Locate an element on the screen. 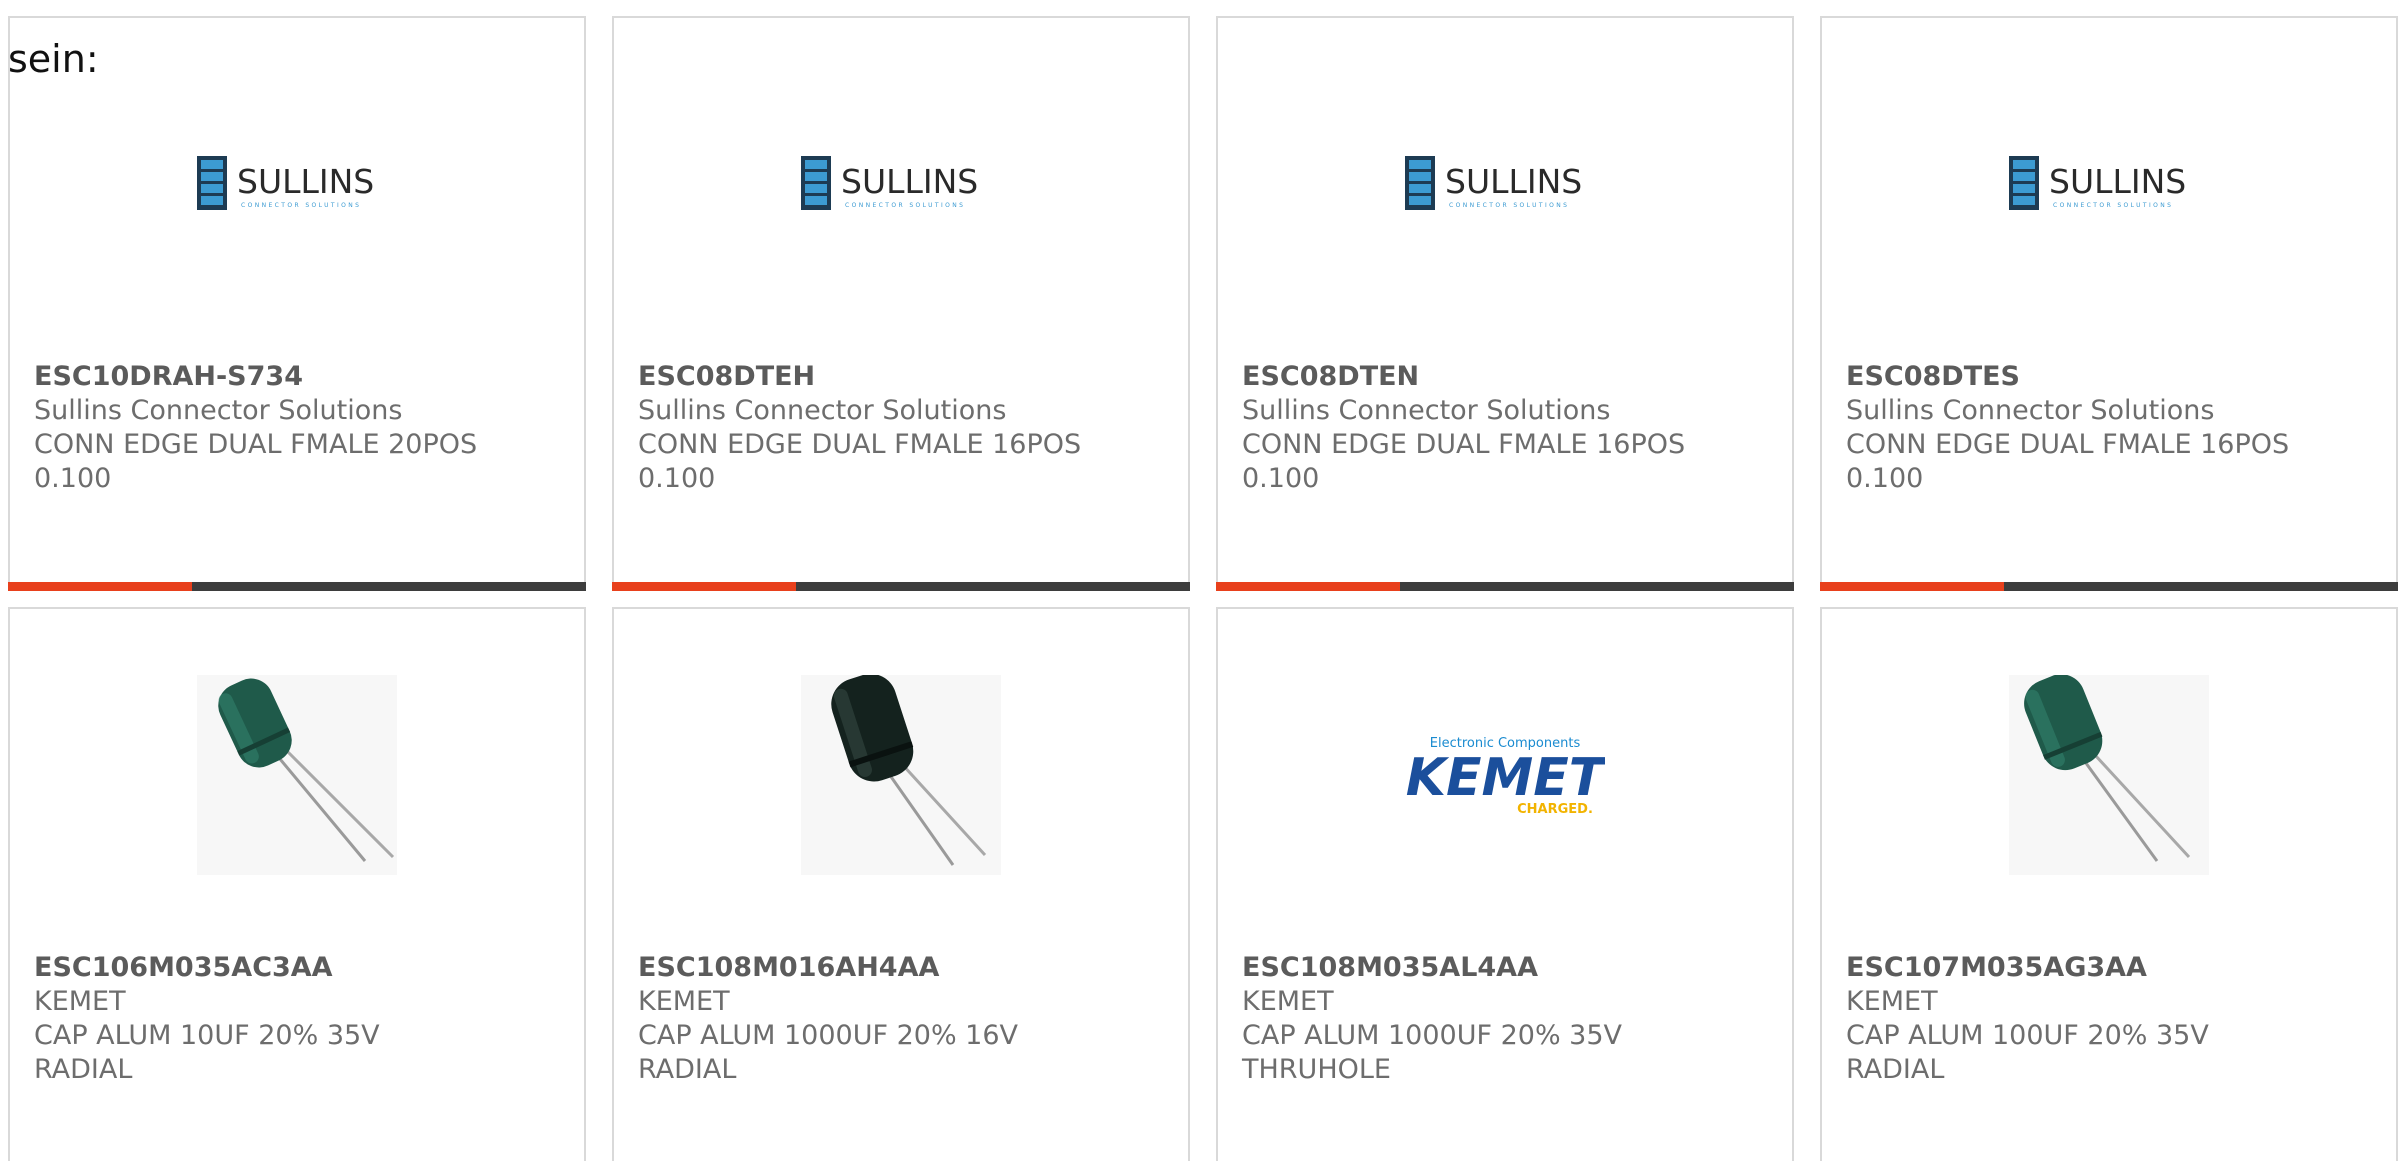 This screenshot has width=2400, height=1161. part-number: ESC08DTEH is located at coordinates (903, 377).